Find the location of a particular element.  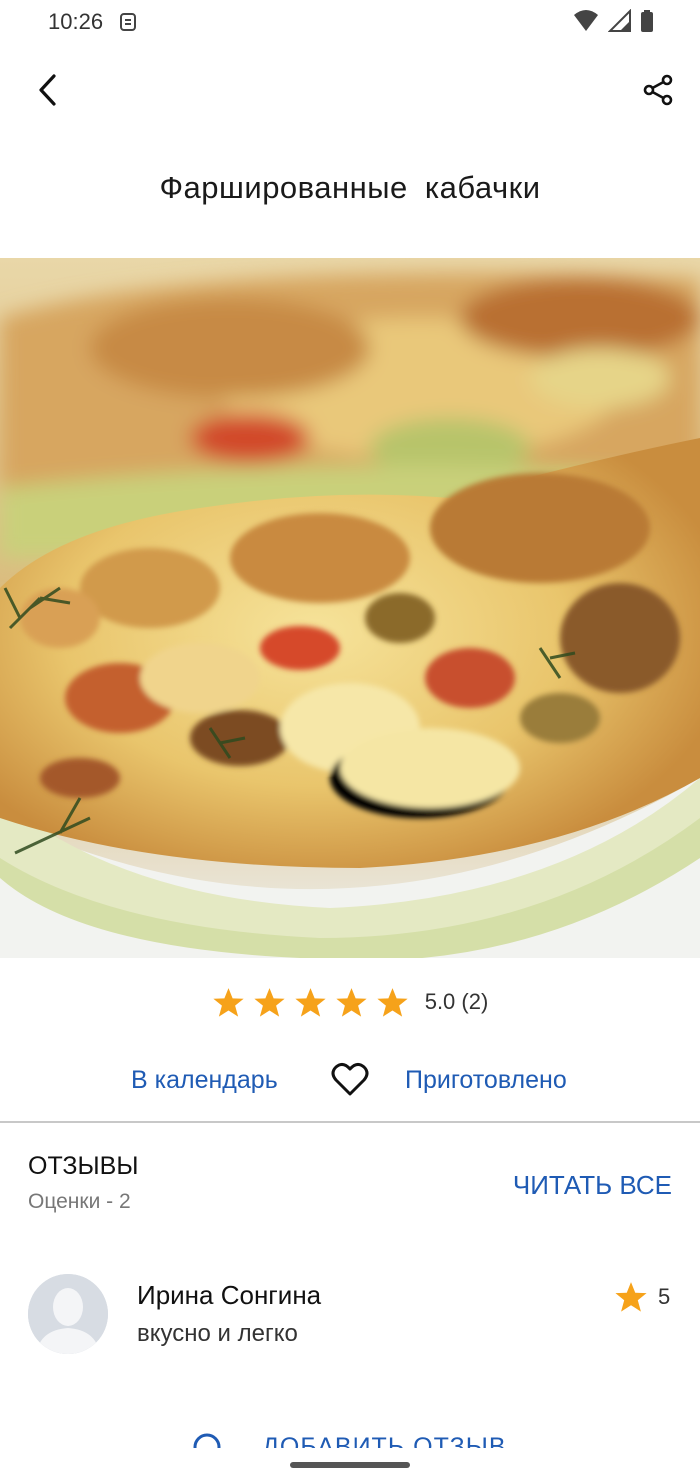

status-bar: 10:26 is located at coordinates (350, 23).